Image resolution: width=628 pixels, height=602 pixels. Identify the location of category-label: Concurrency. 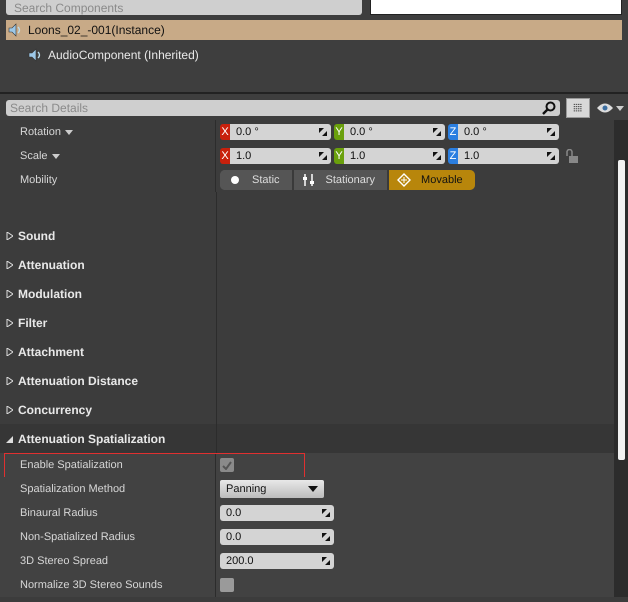
(55, 409).